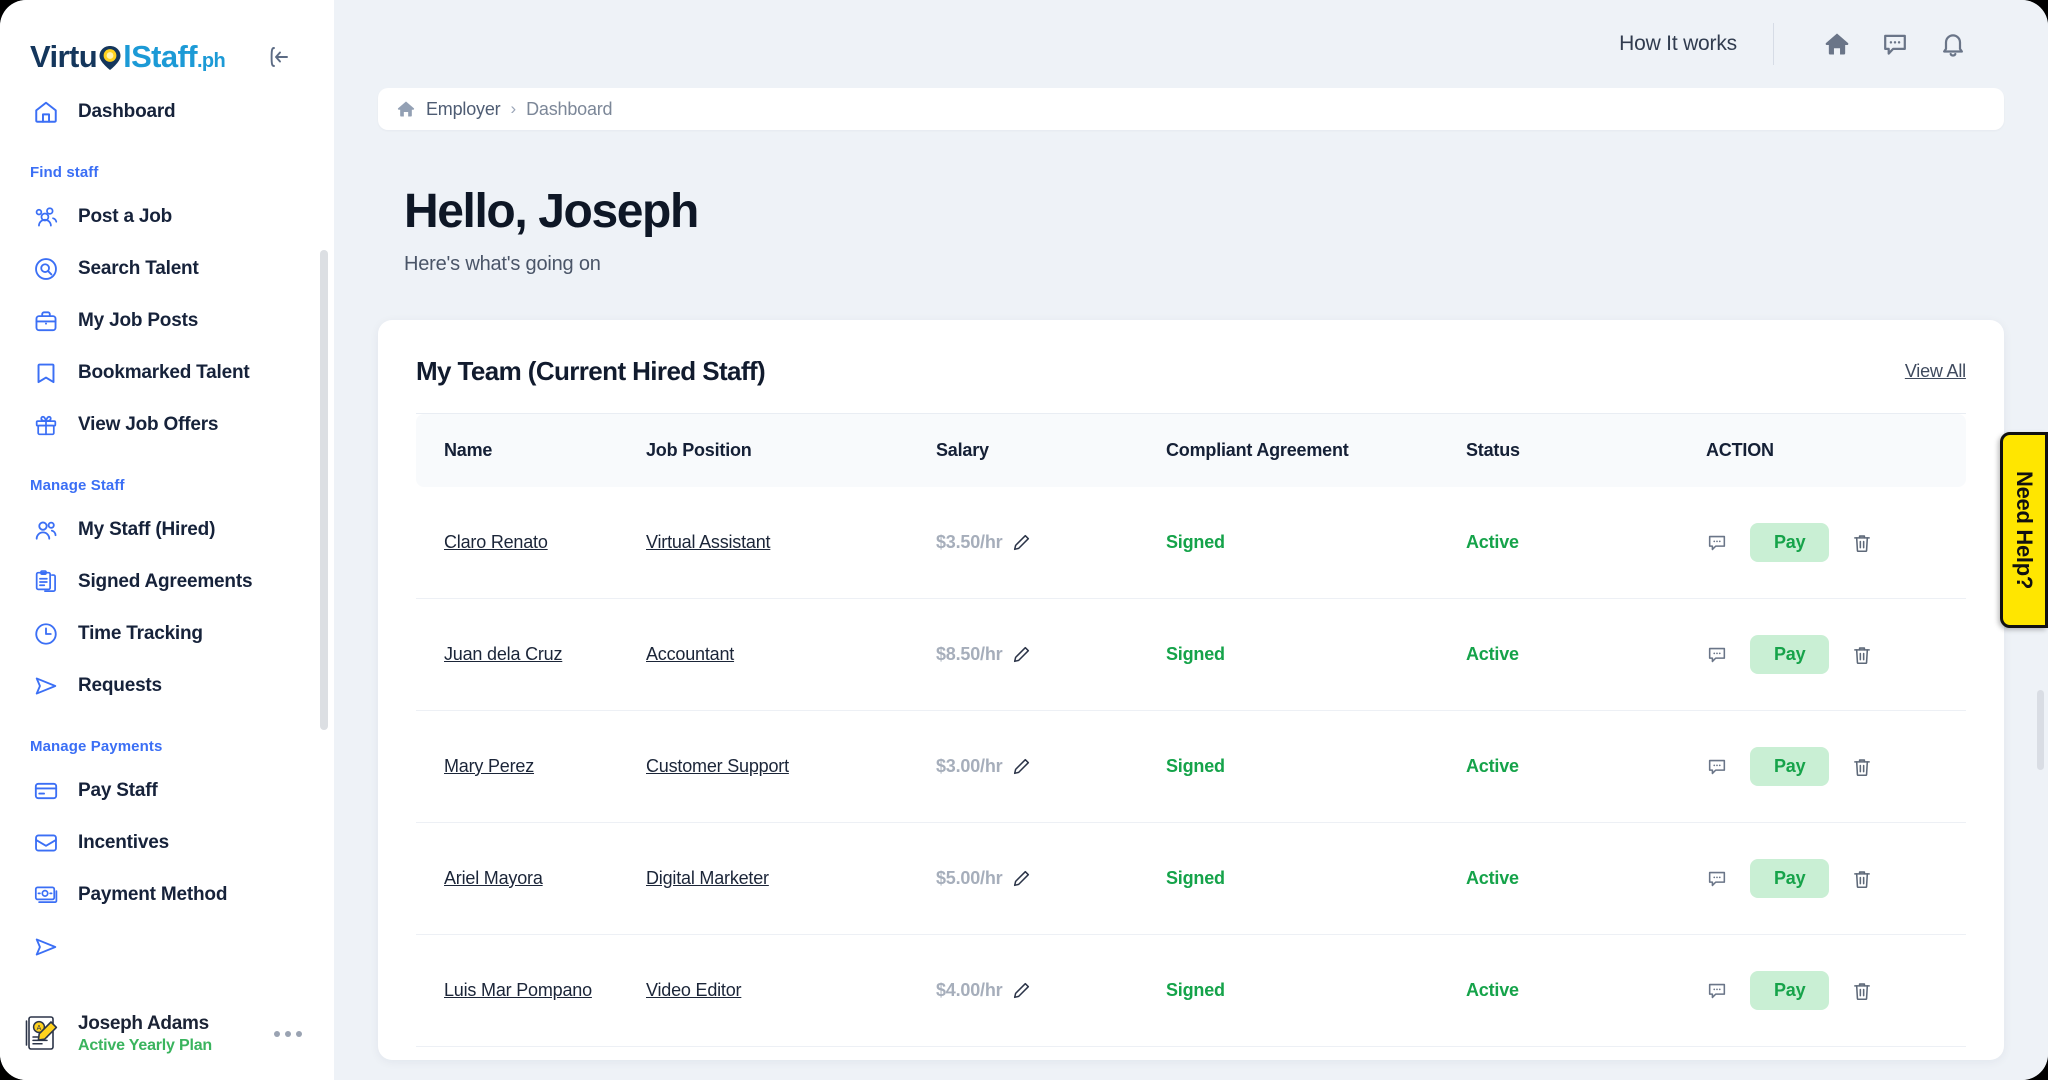 The height and width of the screenshot is (1080, 2048). What do you see at coordinates (717, 766) in the screenshot?
I see `job-position-link: Customer Support` at bounding box center [717, 766].